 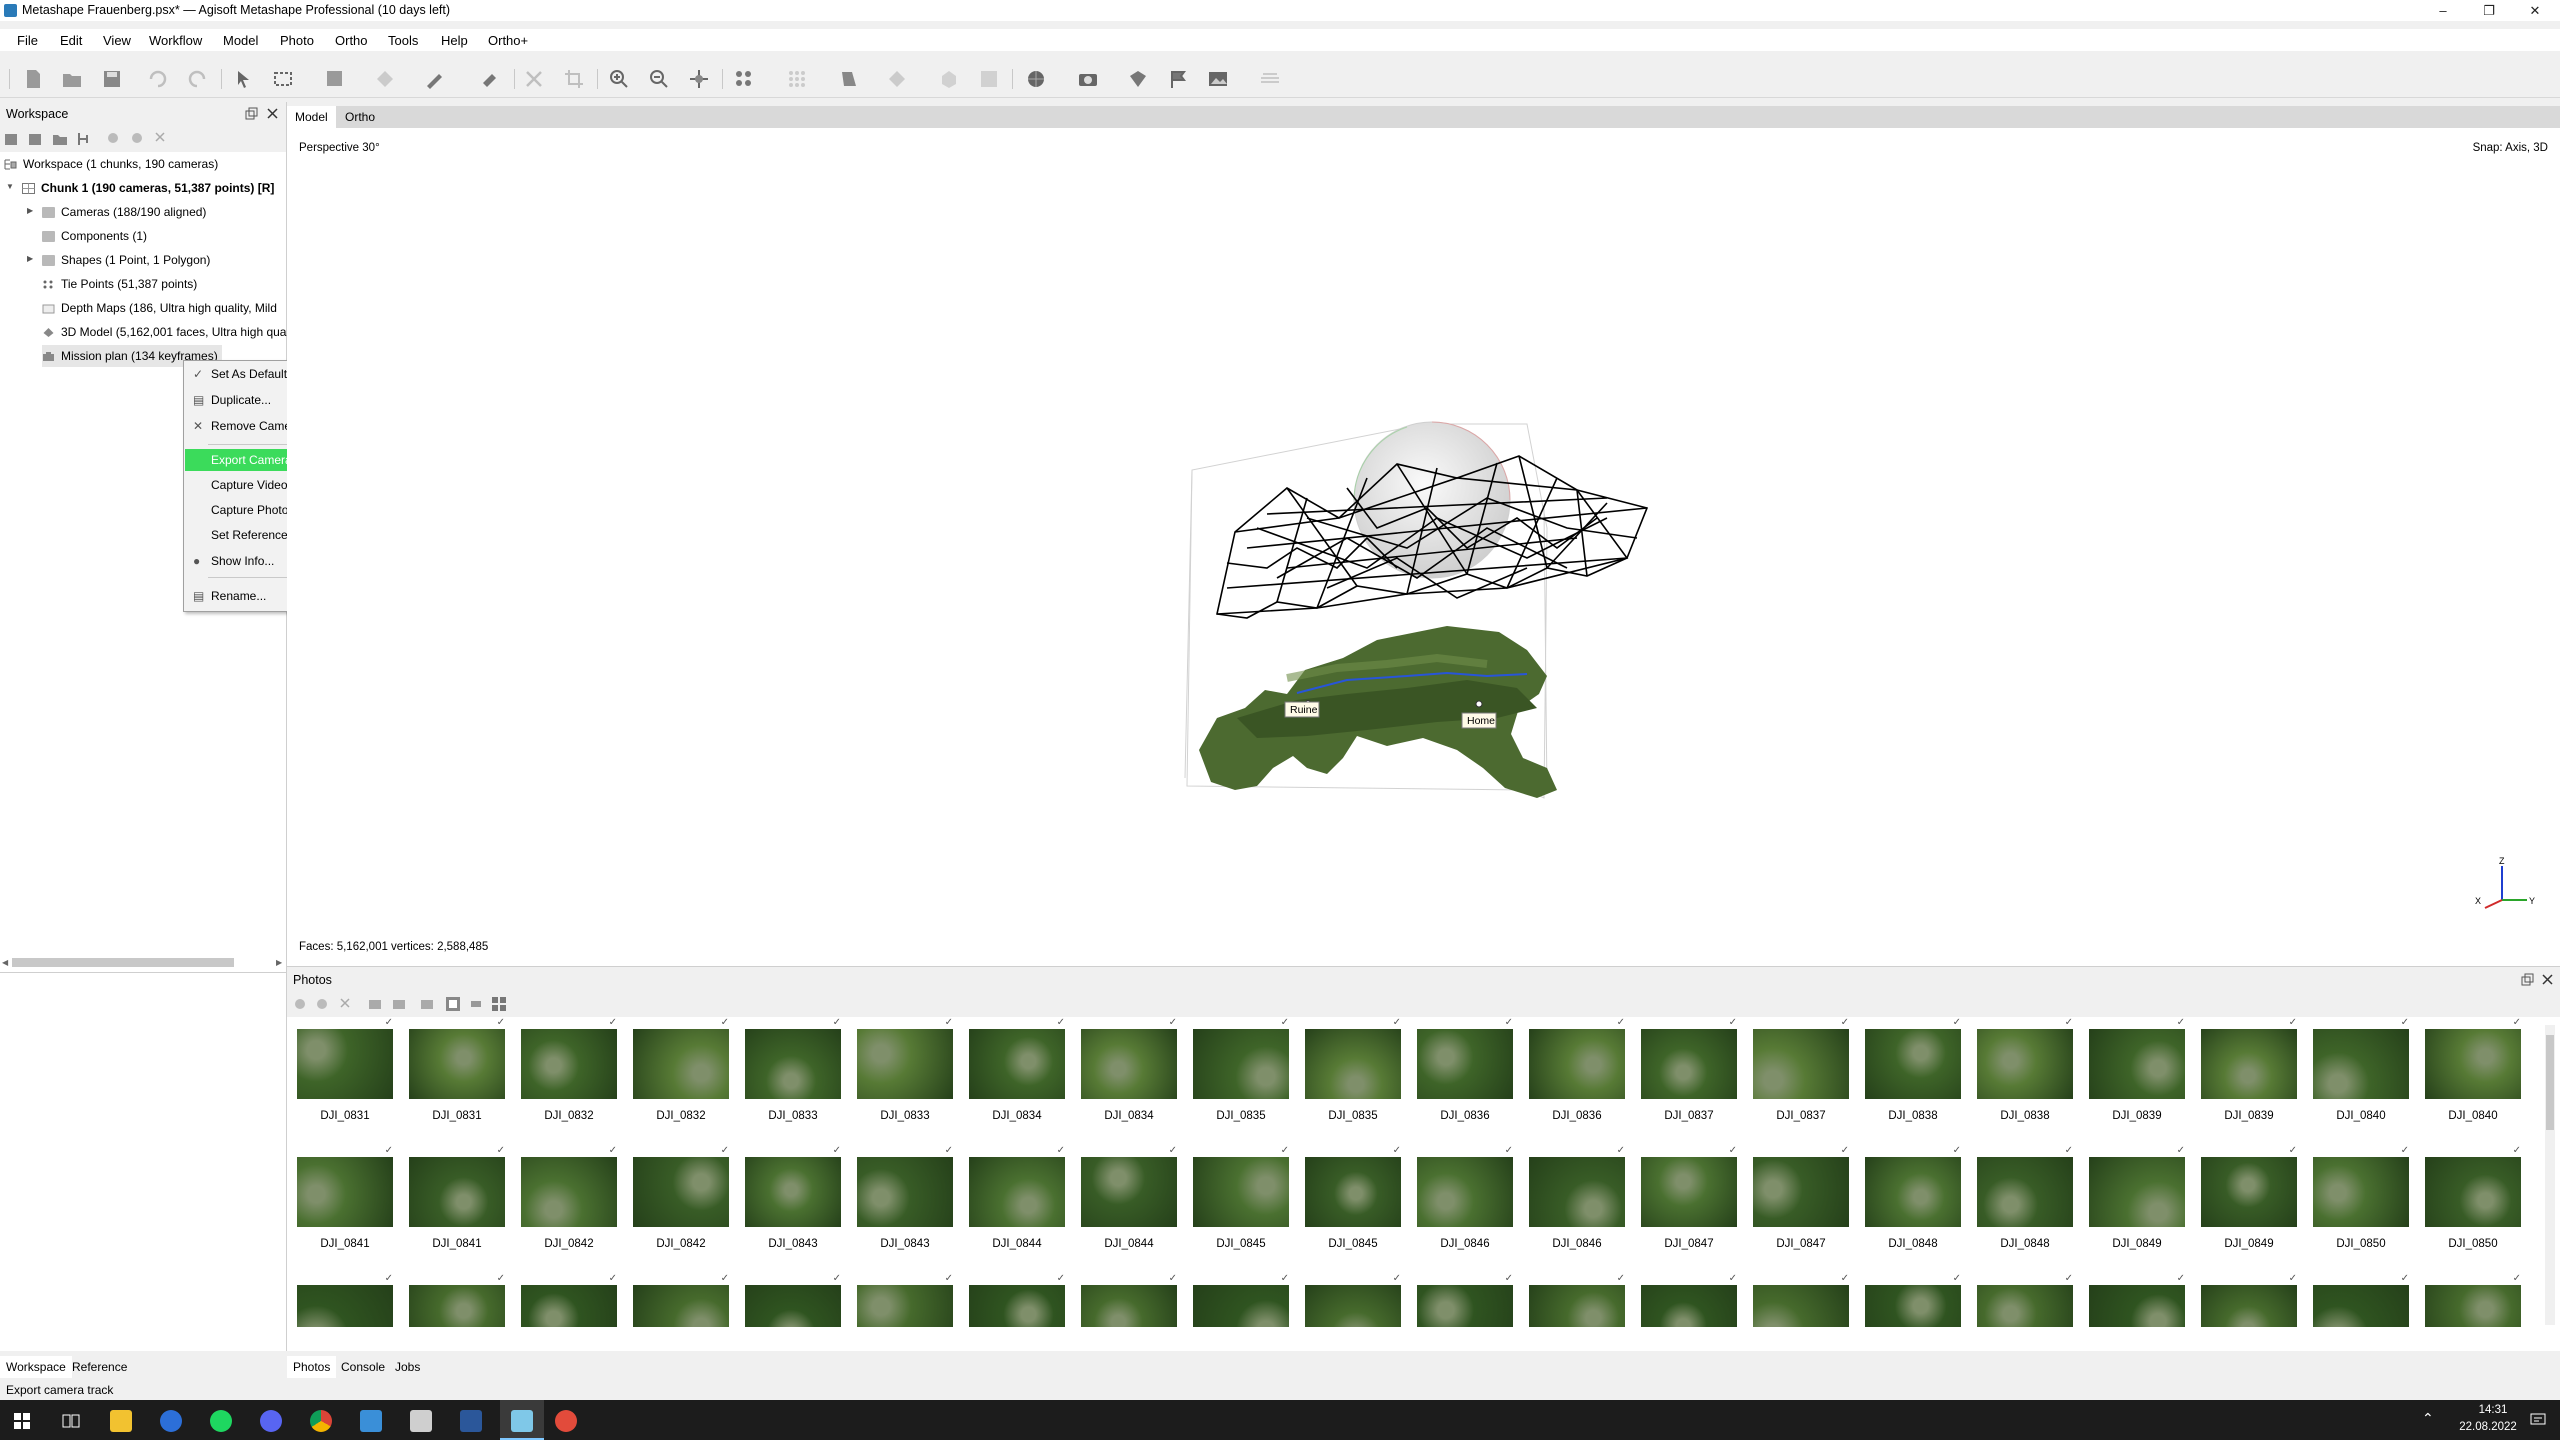 What do you see at coordinates (240, 40) in the screenshot?
I see `menu-model: Model` at bounding box center [240, 40].